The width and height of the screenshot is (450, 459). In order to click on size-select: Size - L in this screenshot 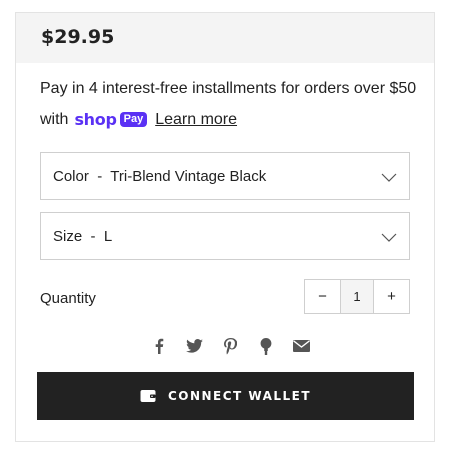, I will do `click(225, 236)`.